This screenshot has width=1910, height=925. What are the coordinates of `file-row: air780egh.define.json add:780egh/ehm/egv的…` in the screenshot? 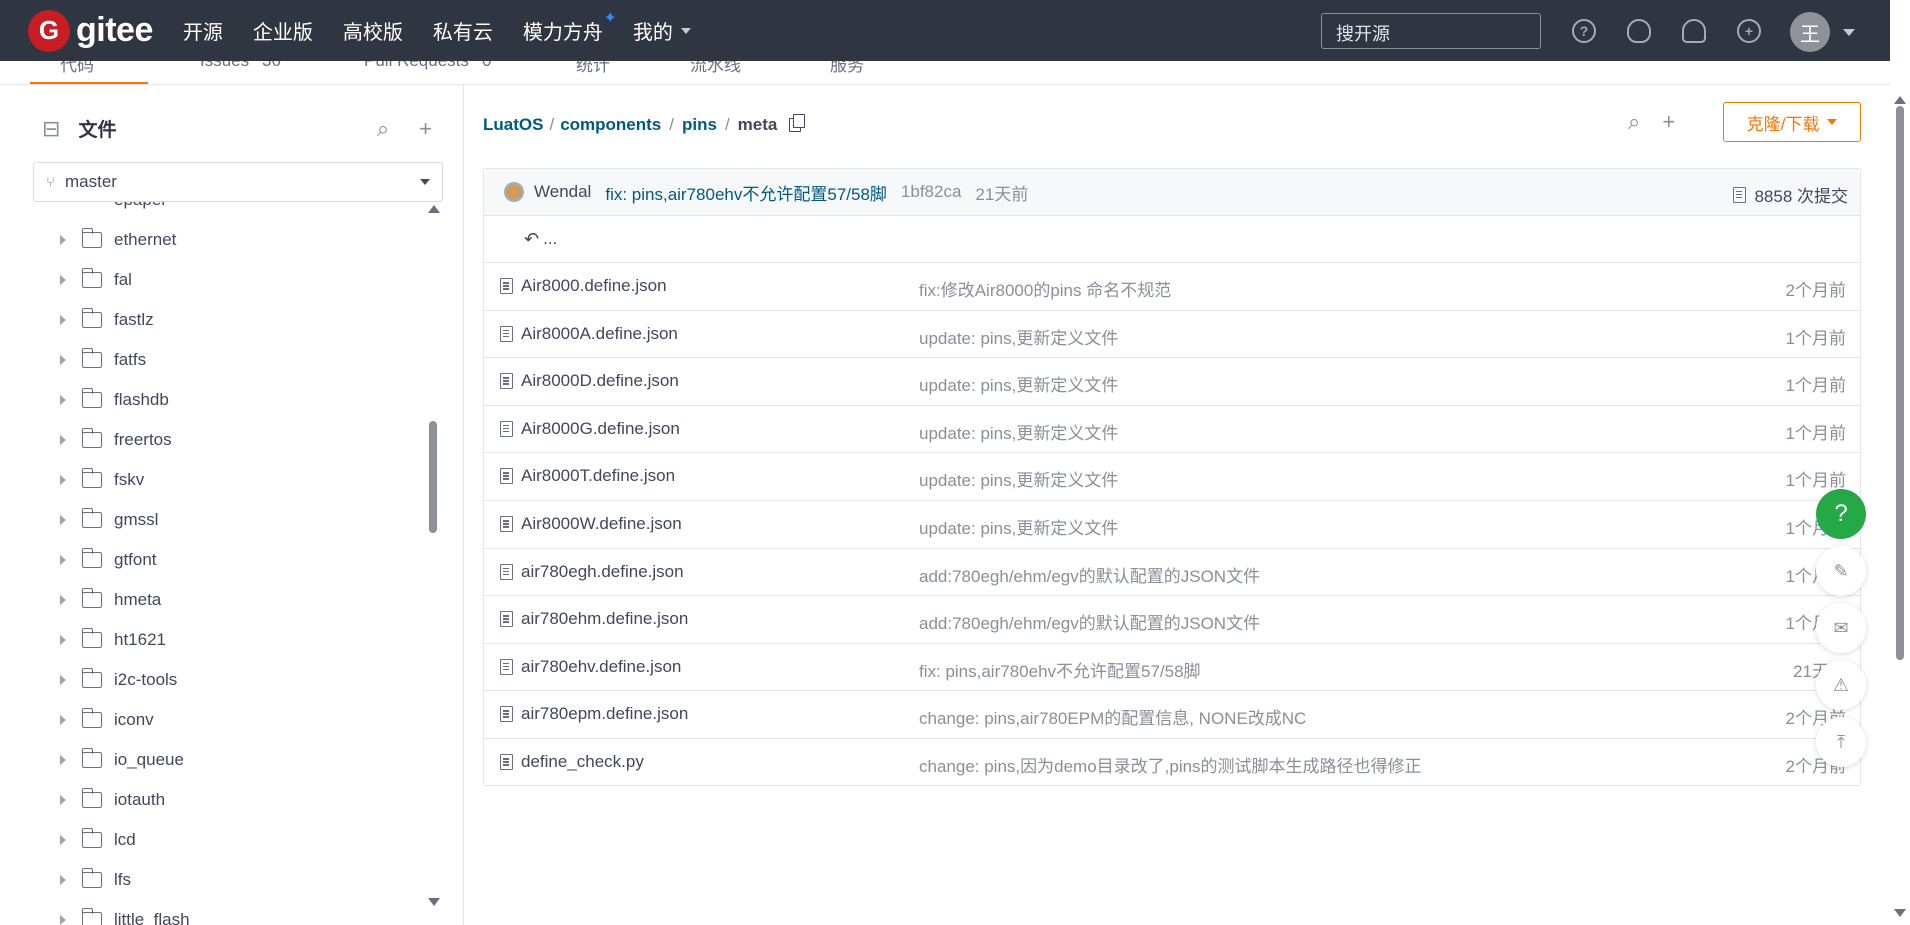 It's located at (1172, 573).